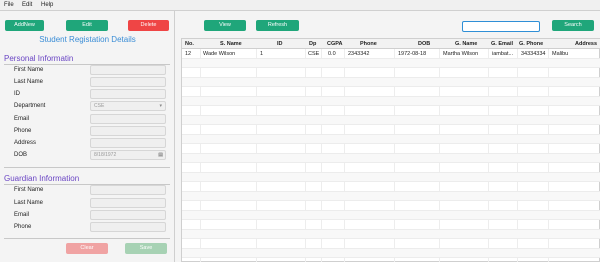 The height and width of the screenshot is (262, 600). I want to click on personal-section-title: Personal Informatin, so click(39, 58).